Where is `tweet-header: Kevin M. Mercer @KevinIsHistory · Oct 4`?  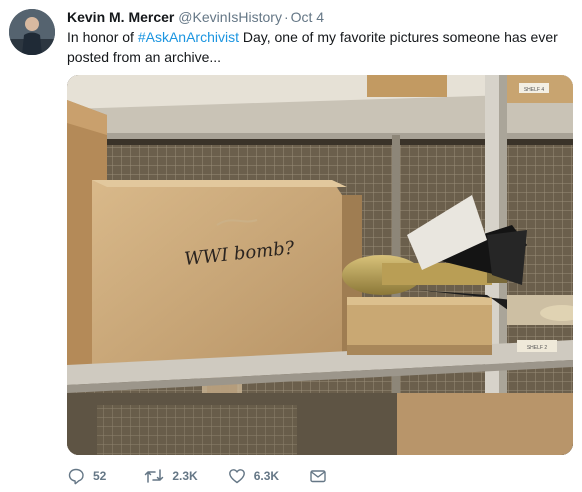
tweet-header: Kevin M. Mercer @KevinIsHistory · Oct 4 is located at coordinates (319, 17).